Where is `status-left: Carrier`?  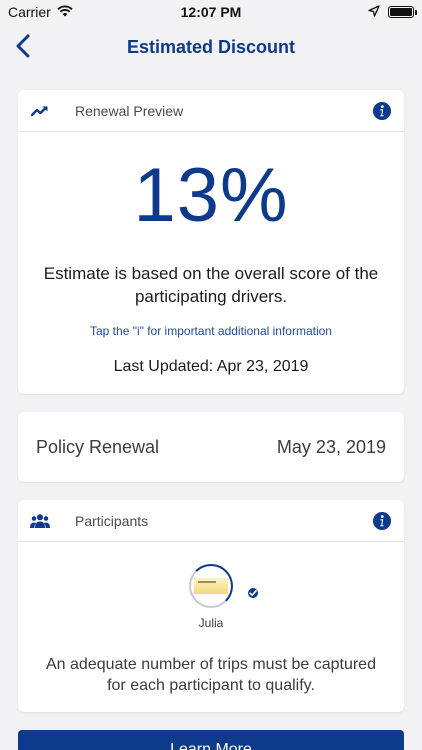
status-left: Carrier is located at coordinates (40, 12).